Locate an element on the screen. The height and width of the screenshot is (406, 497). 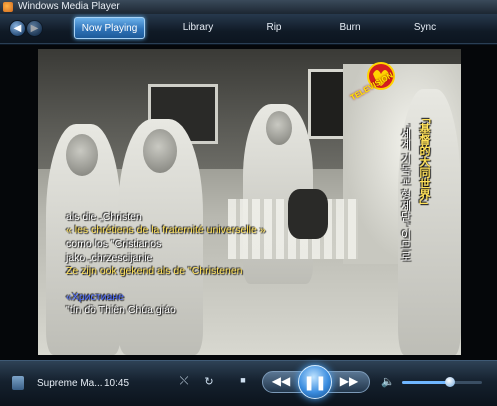
window-title: Windows Media Player is located at coordinates (69, 6).